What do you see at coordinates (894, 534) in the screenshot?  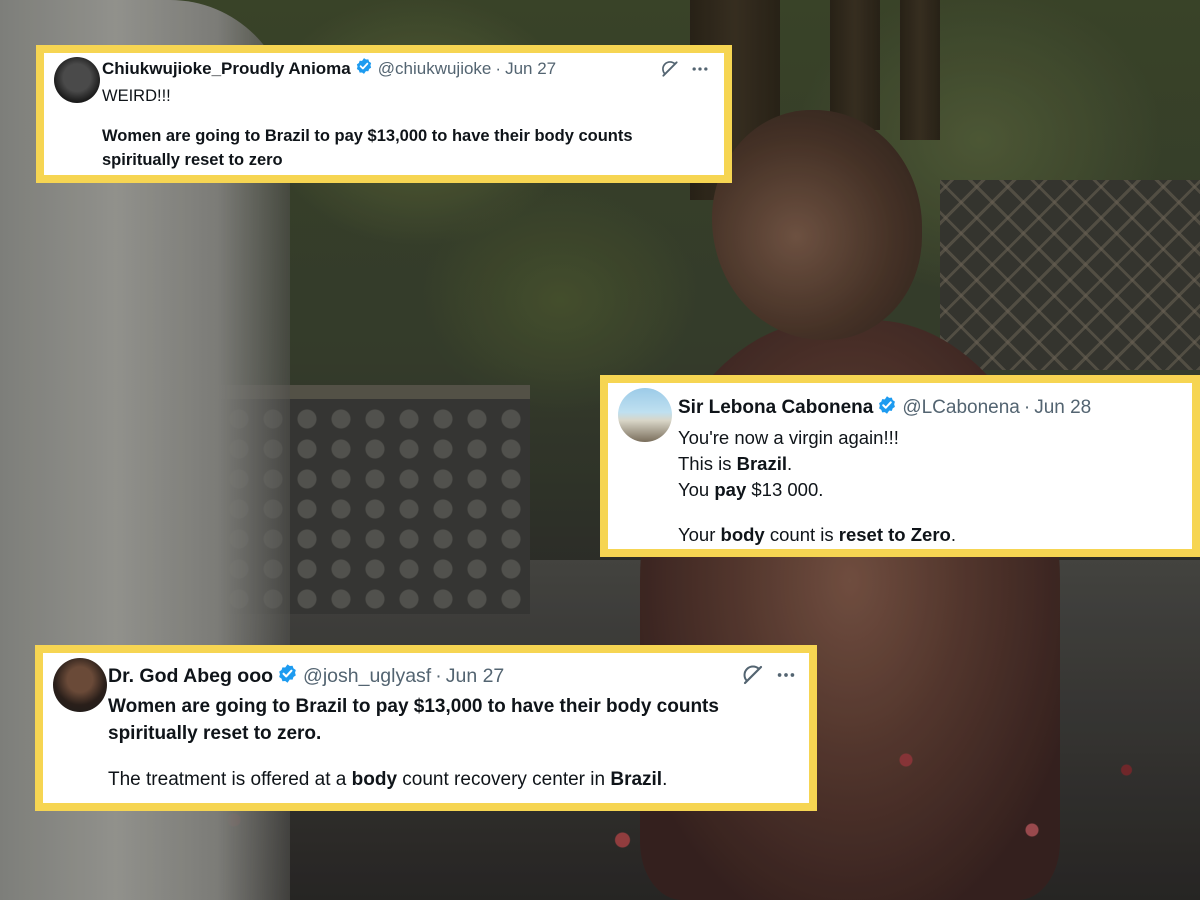 I see `tweet-text-bold: reset to Zero` at bounding box center [894, 534].